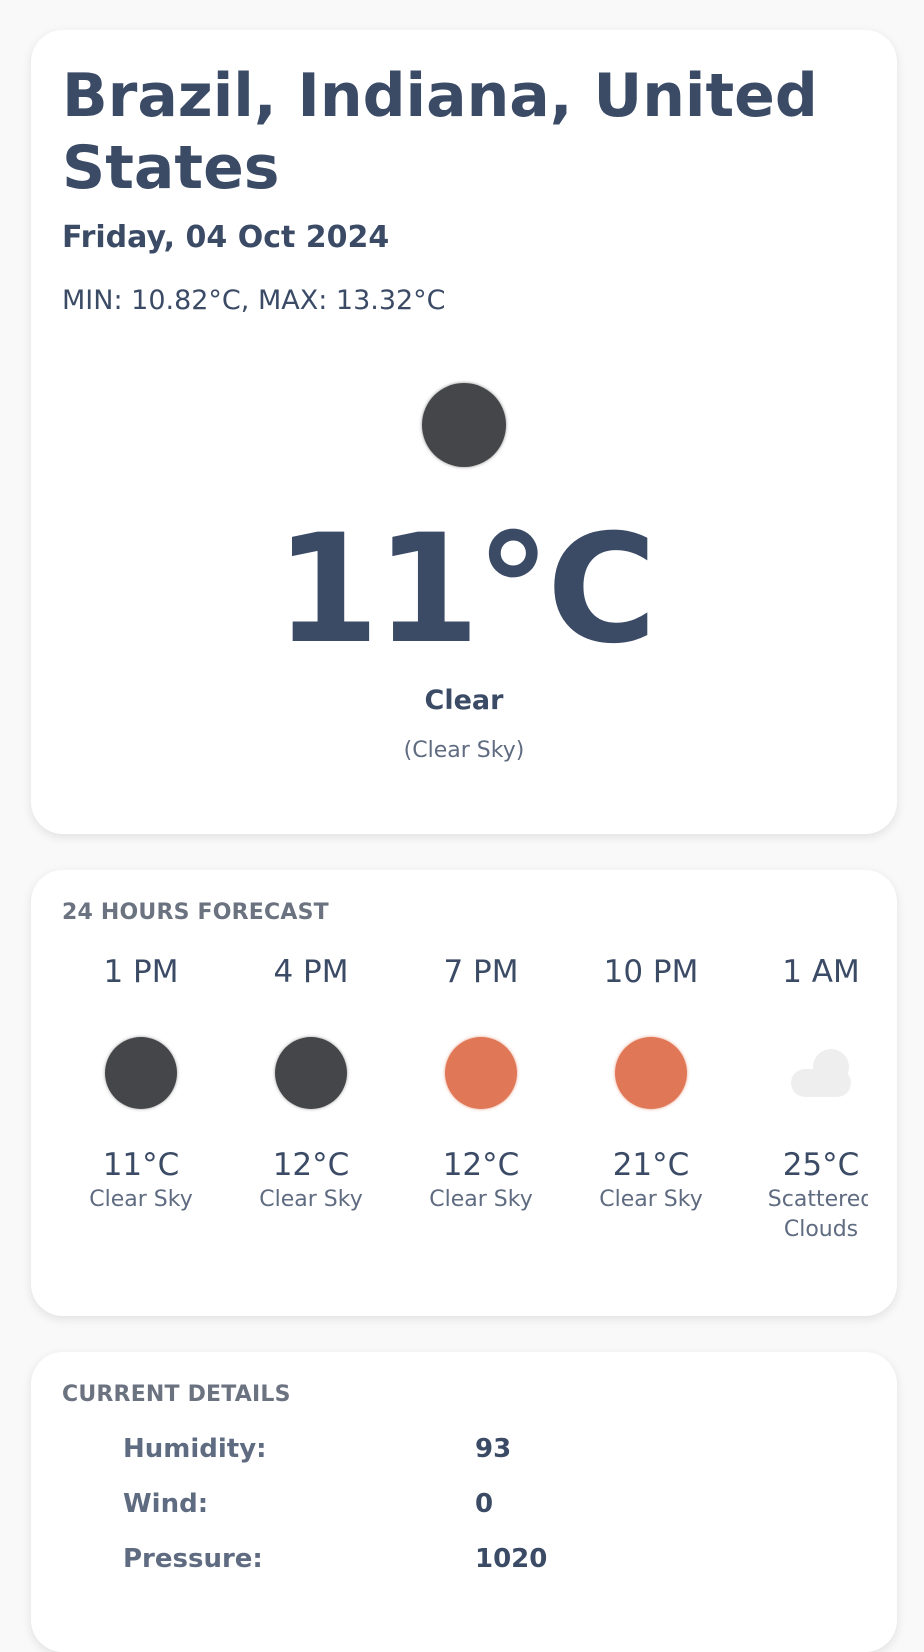  What do you see at coordinates (311, 972) in the screenshot?
I see `forecast-time: 4 PM` at bounding box center [311, 972].